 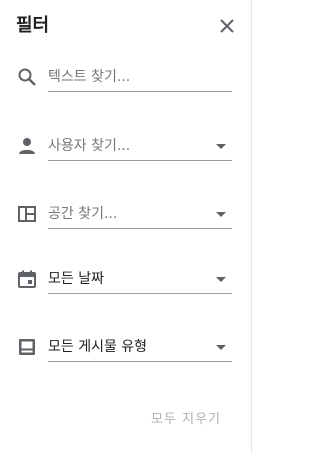 What do you see at coordinates (27, 214) in the screenshot?
I see `space-layout-icon` at bounding box center [27, 214].